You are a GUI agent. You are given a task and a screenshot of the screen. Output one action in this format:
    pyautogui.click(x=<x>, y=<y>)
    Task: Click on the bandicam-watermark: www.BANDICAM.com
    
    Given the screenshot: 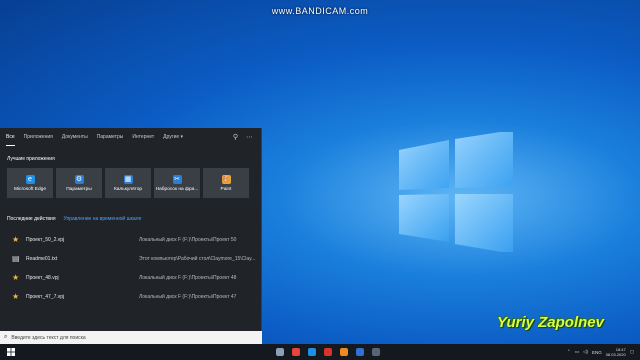 What is the action you would take?
    pyautogui.click(x=320, y=11)
    